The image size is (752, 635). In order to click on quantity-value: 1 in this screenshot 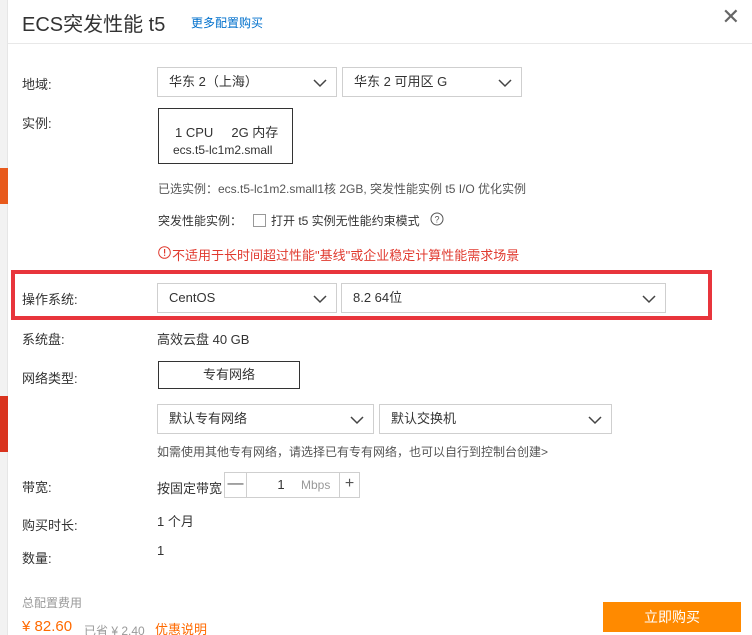, I will do `click(161, 550)`.